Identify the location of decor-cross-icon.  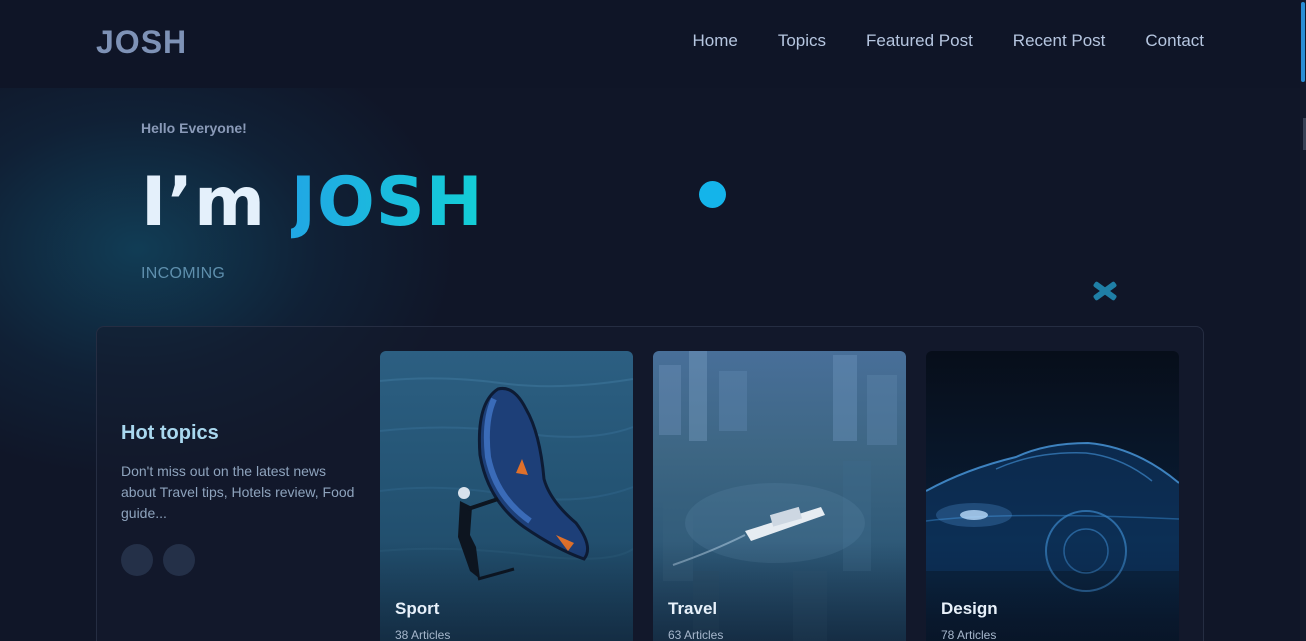
(1105, 291).